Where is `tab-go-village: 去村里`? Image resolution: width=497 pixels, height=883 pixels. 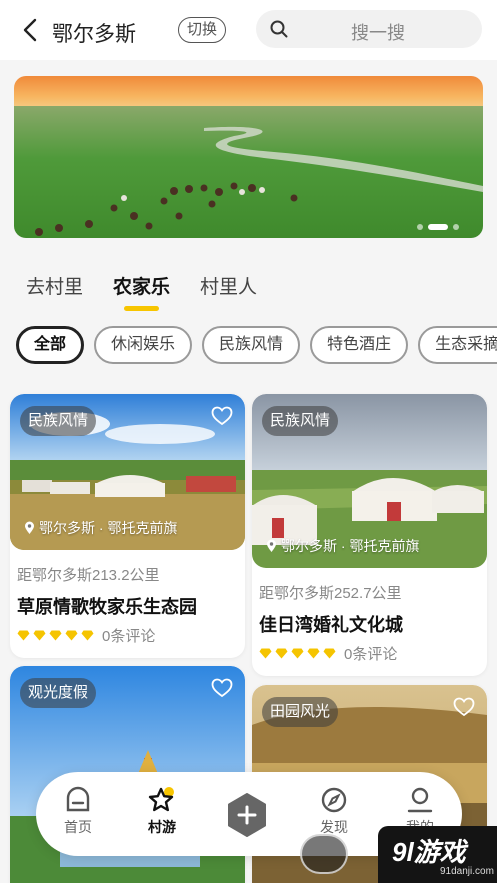 tab-go-village: 去村里 is located at coordinates (54, 285).